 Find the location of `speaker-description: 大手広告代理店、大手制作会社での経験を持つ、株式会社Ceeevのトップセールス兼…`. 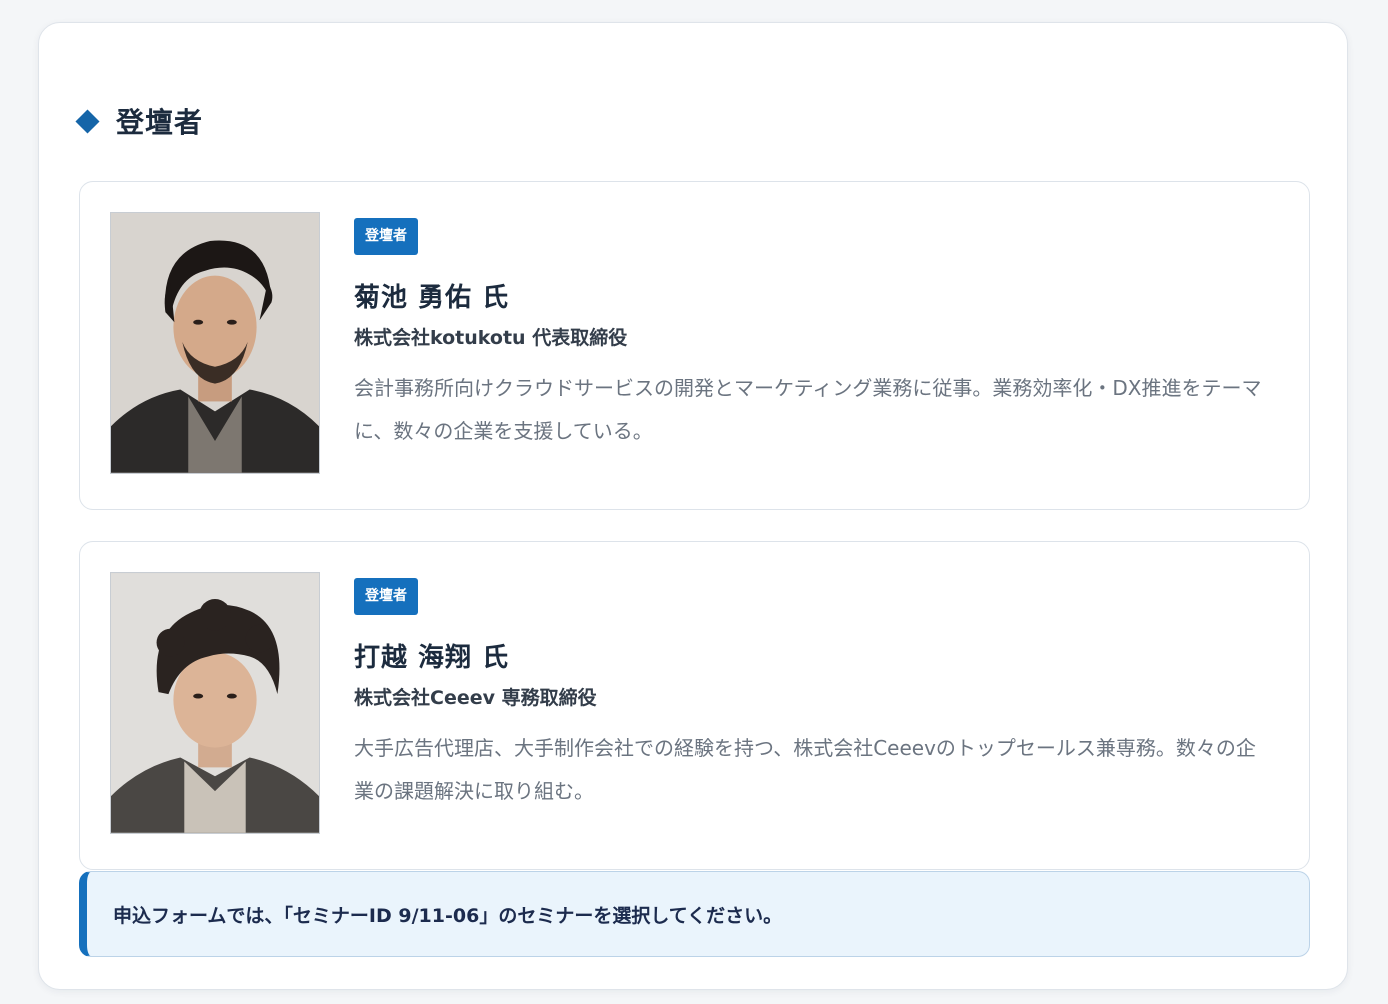

speaker-description: 大手広告代理店、大手制作会社での経験を持つ、株式会社Ceeevのトップセールス兼… is located at coordinates (805, 769).